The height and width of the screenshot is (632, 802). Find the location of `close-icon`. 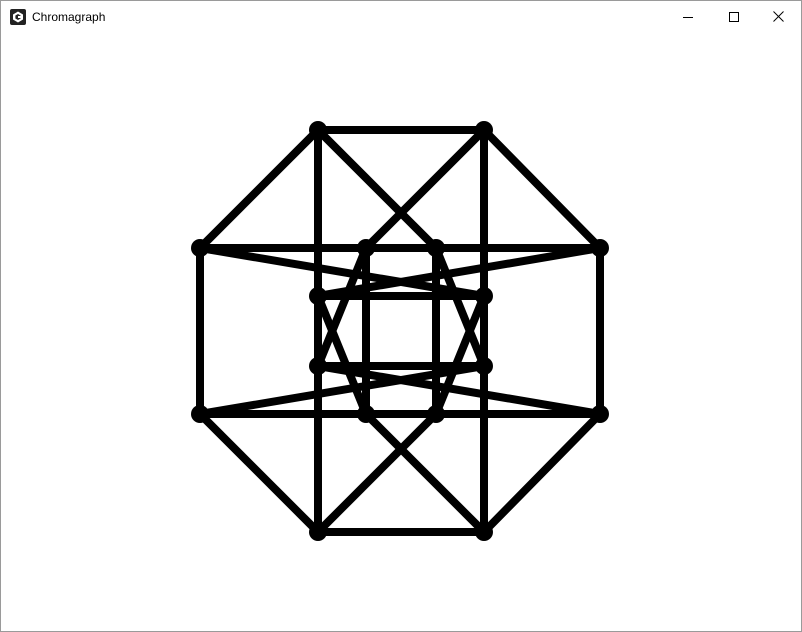

close-icon is located at coordinates (778, 16).